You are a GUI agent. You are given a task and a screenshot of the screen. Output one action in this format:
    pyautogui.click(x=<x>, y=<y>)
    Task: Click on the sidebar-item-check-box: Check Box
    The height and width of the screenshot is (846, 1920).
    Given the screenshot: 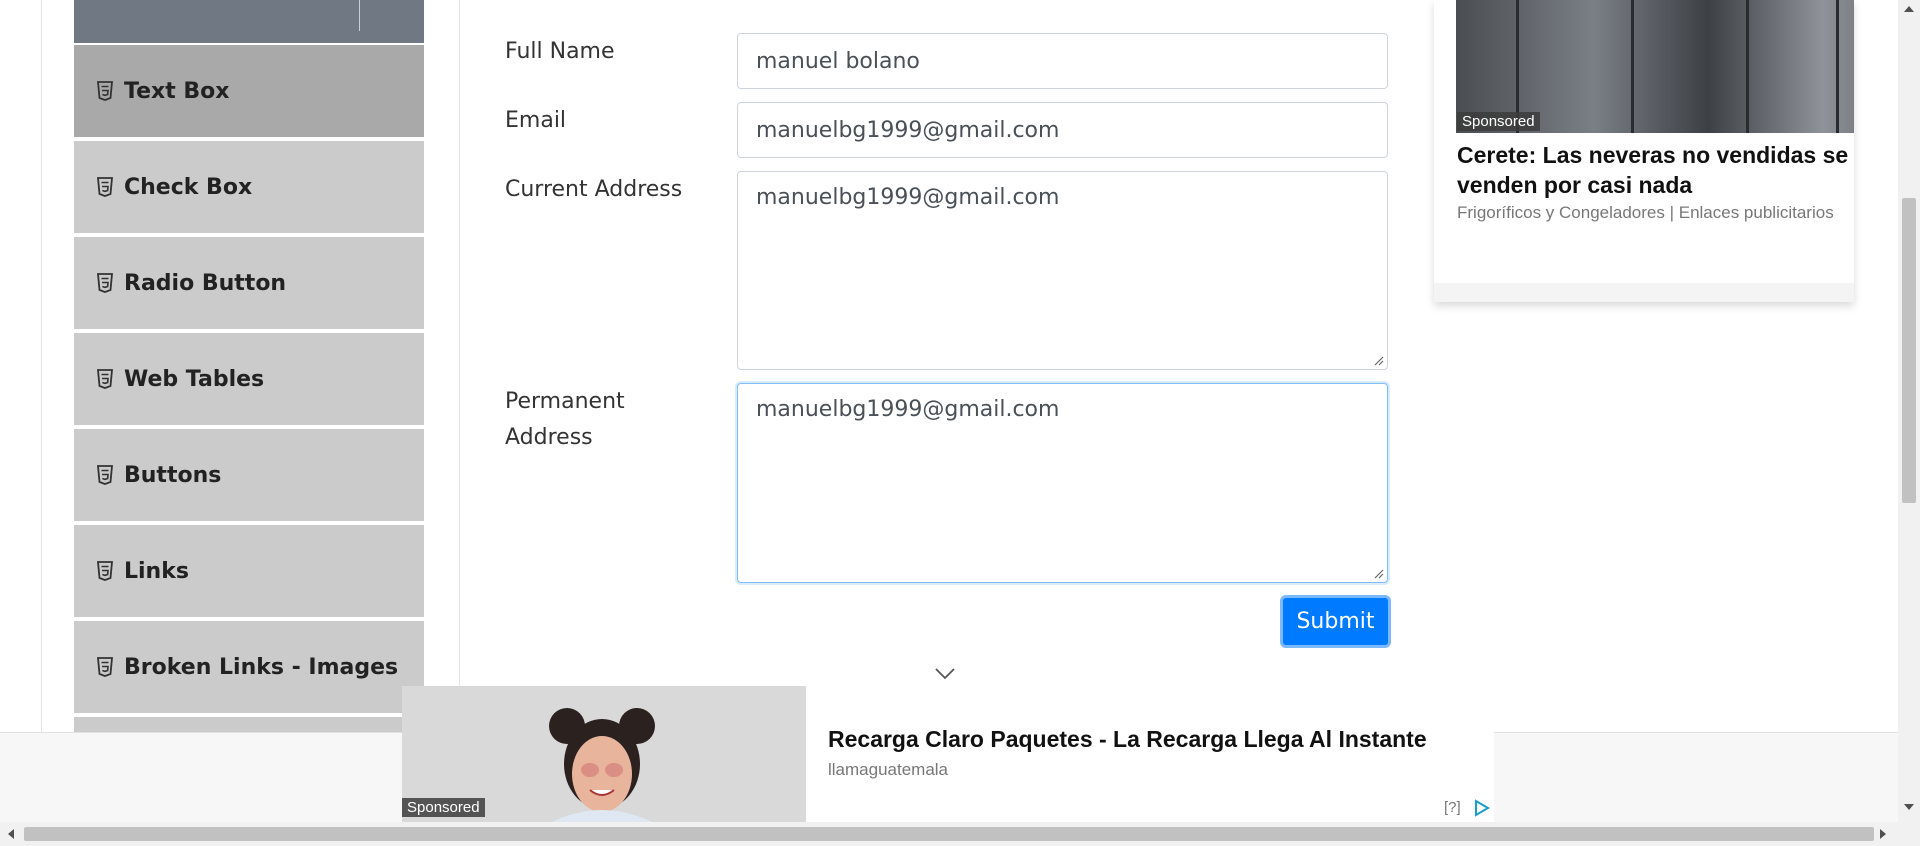 What is the action you would take?
    pyautogui.click(x=249, y=187)
    